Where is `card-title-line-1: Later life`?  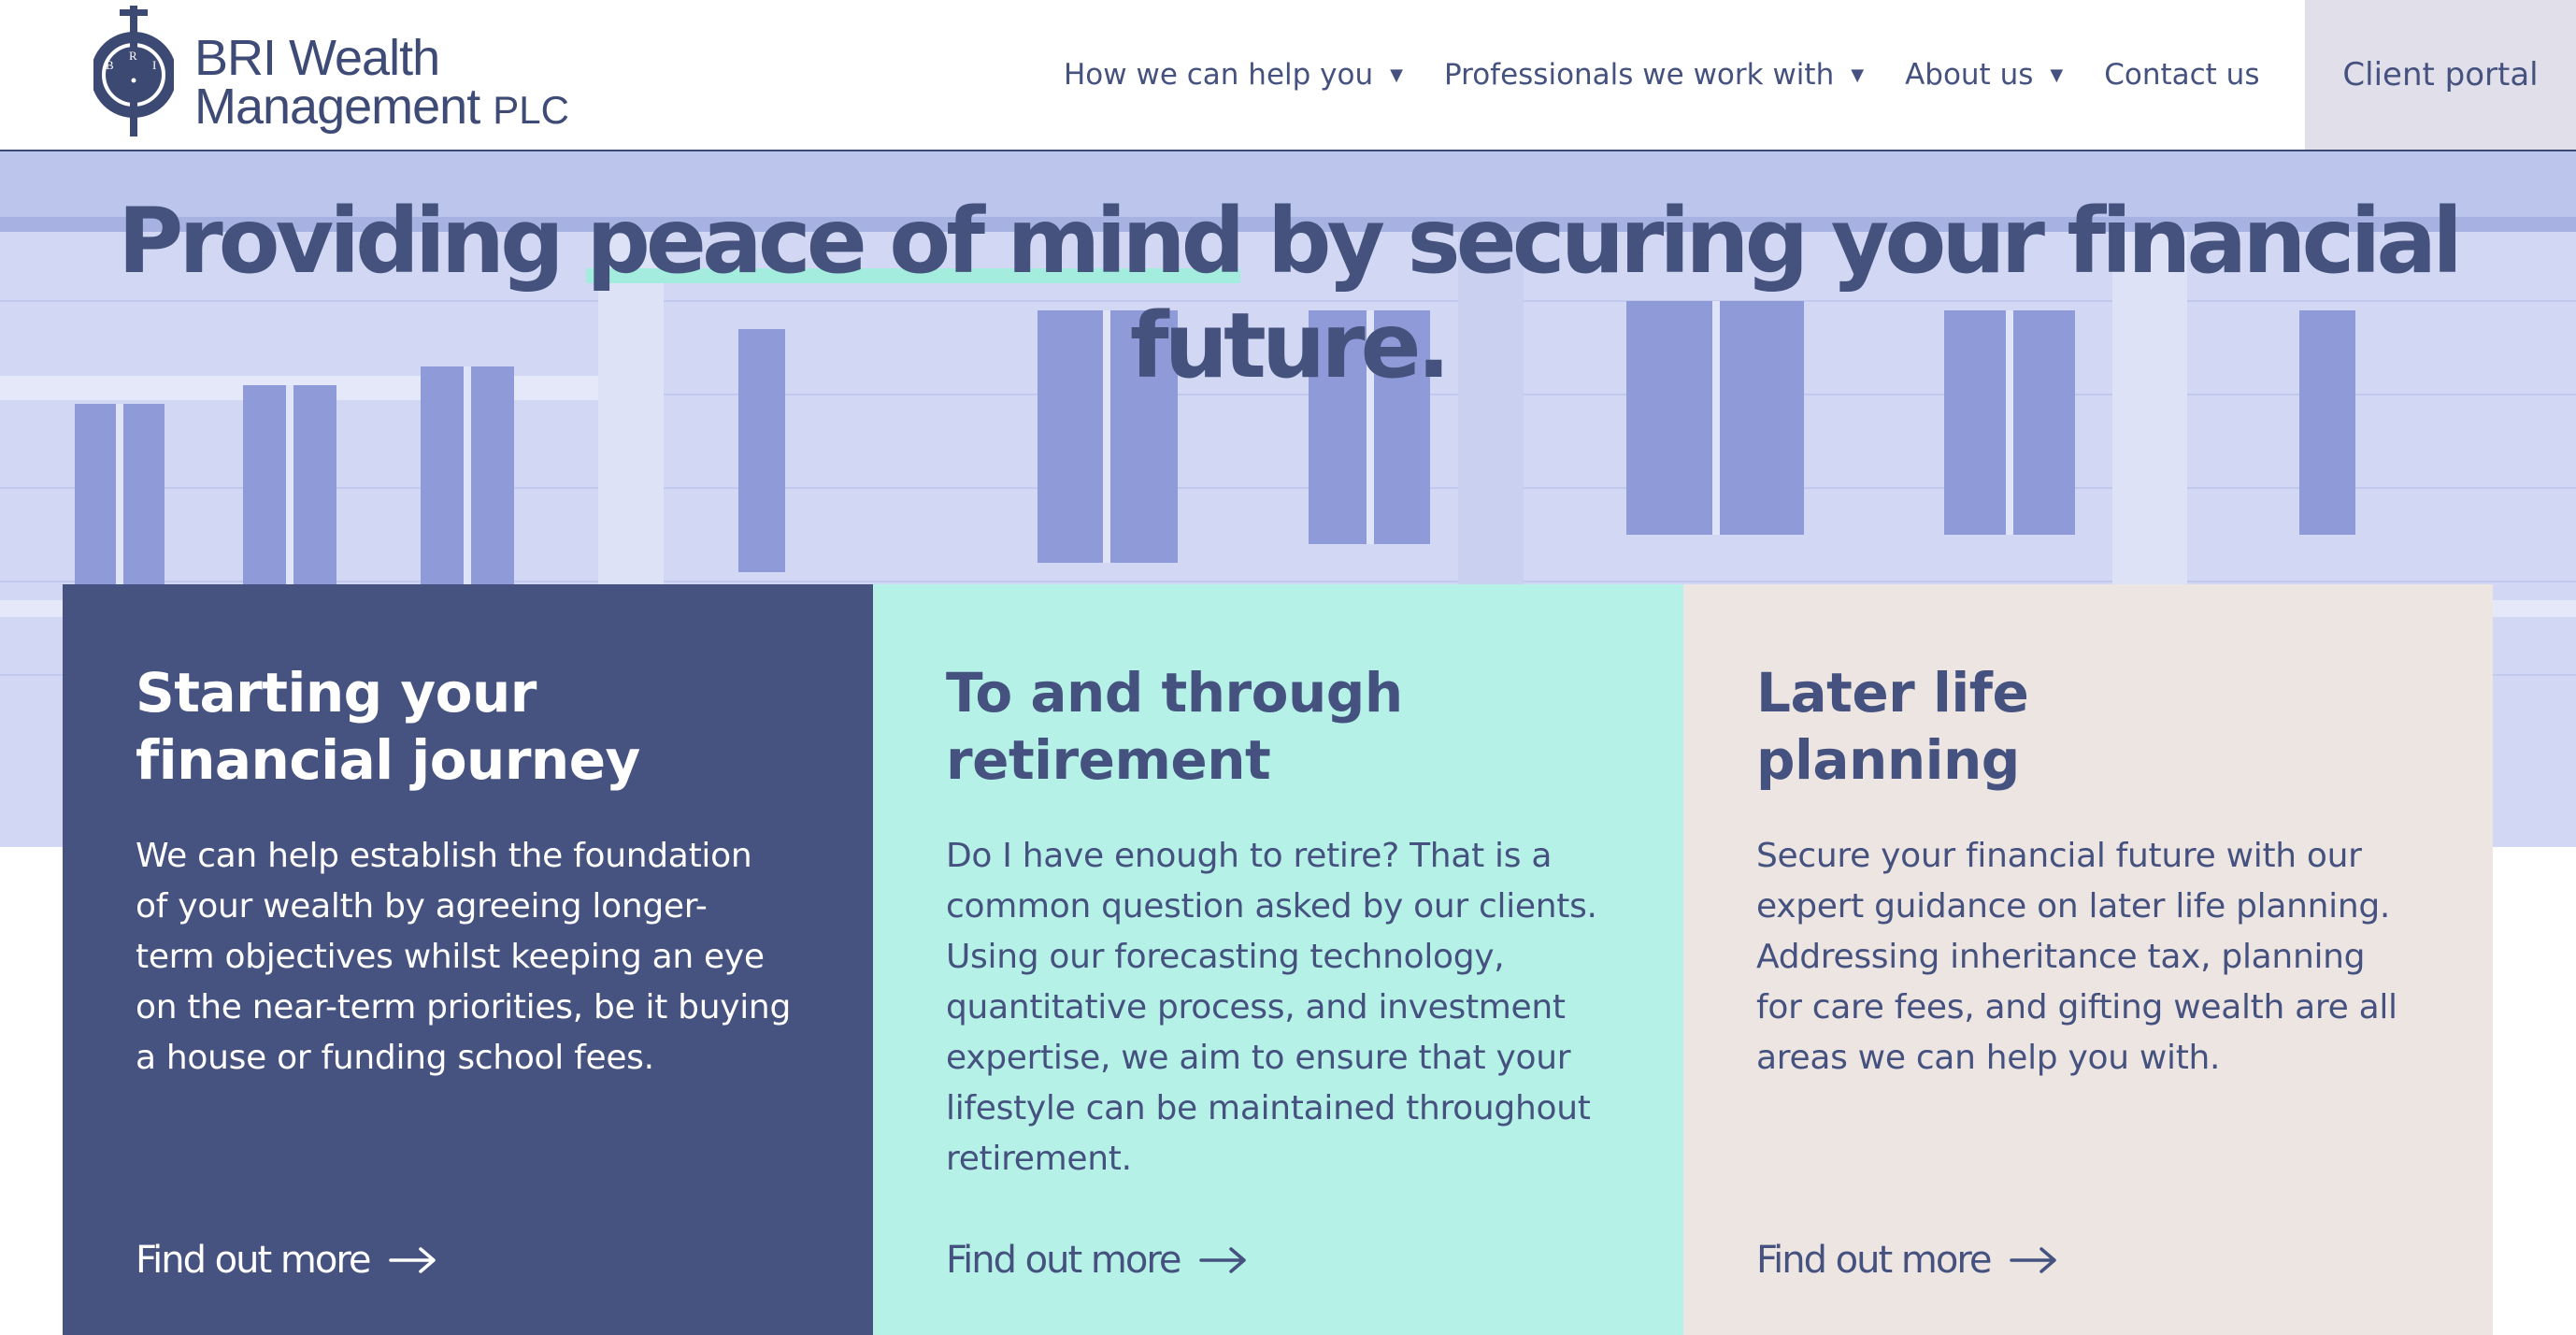
card-title-line-1: Later life is located at coordinates (1892, 693).